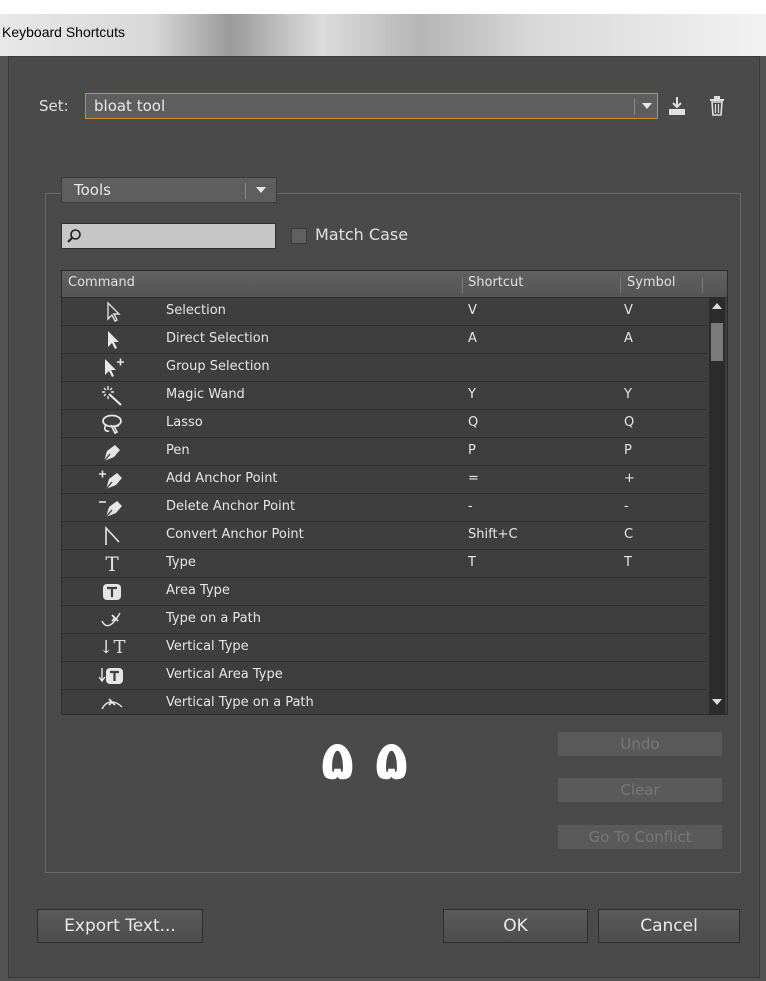 The height and width of the screenshot is (981, 766). What do you see at coordinates (112, 592) in the screenshot?
I see `area-type-icon` at bounding box center [112, 592].